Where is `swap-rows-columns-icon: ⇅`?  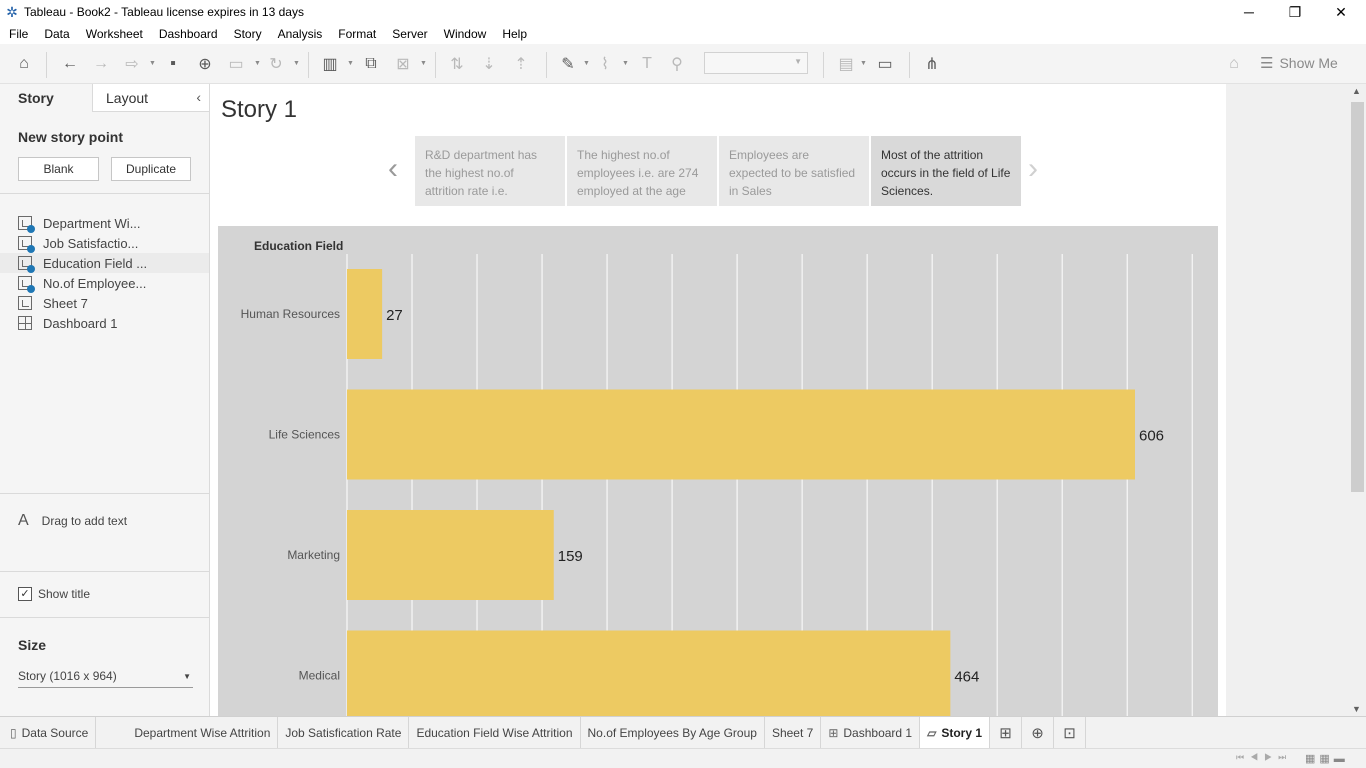 swap-rows-columns-icon: ⇅ is located at coordinates (457, 64).